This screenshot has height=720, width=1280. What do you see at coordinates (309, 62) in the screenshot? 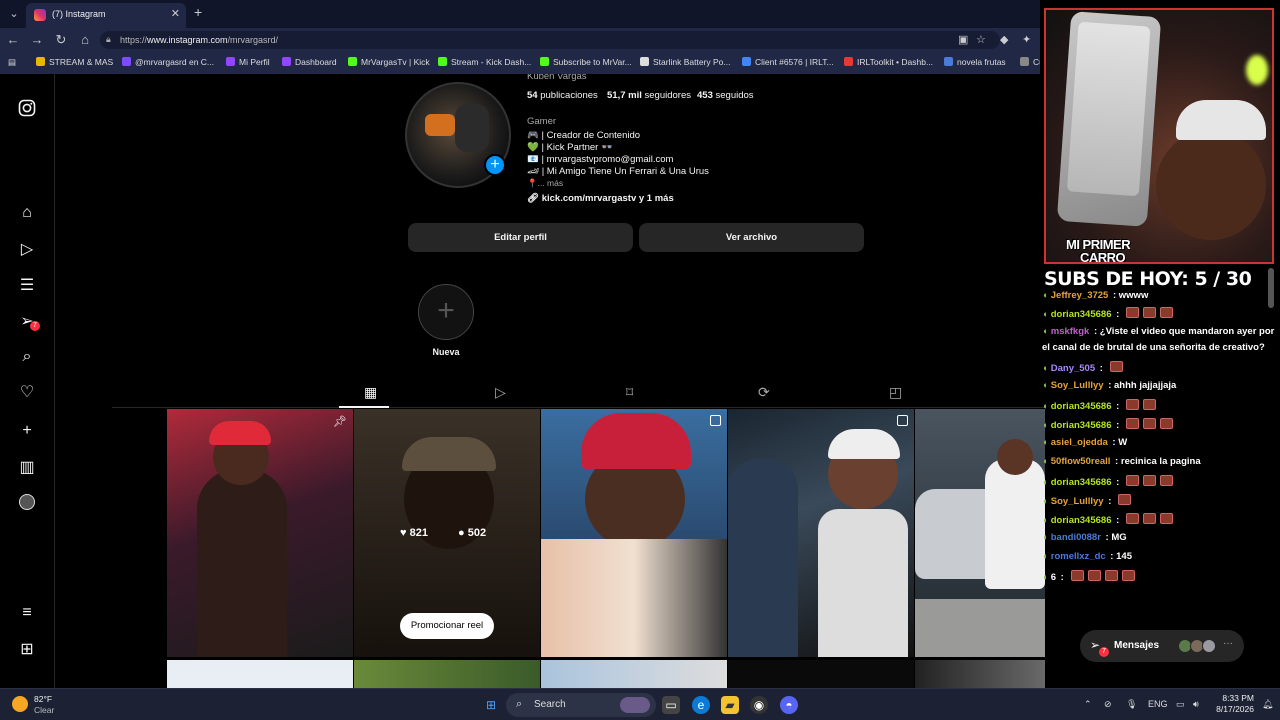
I see `bookmark-item: Dashboard` at bounding box center [309, 62].